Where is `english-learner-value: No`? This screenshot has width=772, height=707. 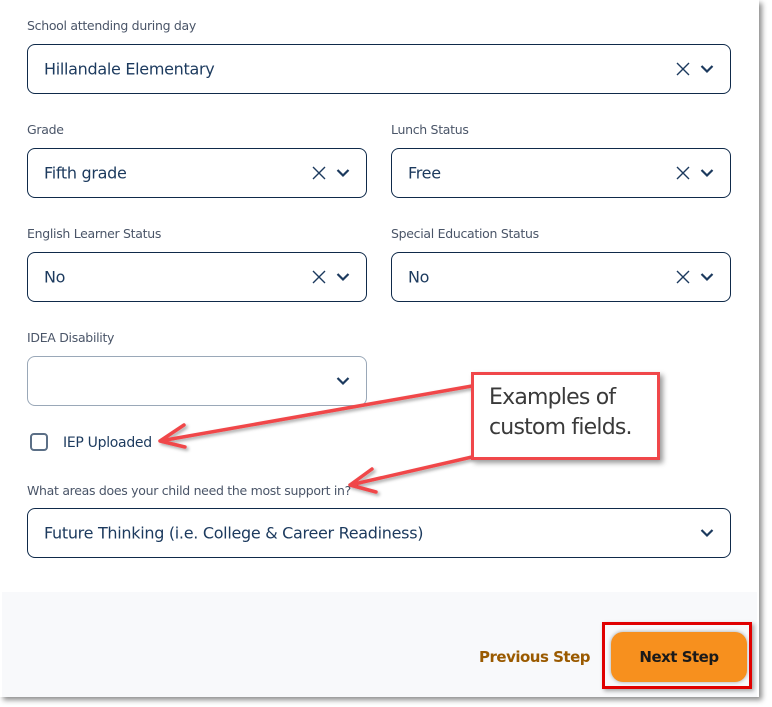 english-learner-value: No is located at coordinates (55, 277).